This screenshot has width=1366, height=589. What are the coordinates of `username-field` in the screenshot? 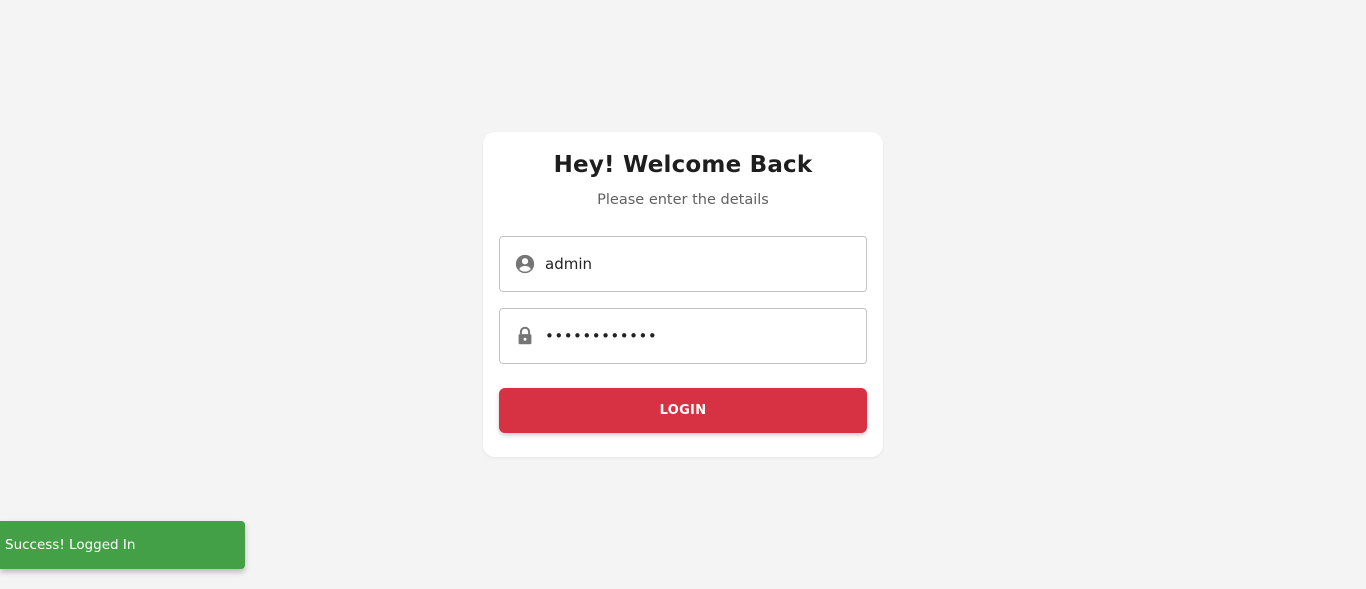 It's located at (683, 264).